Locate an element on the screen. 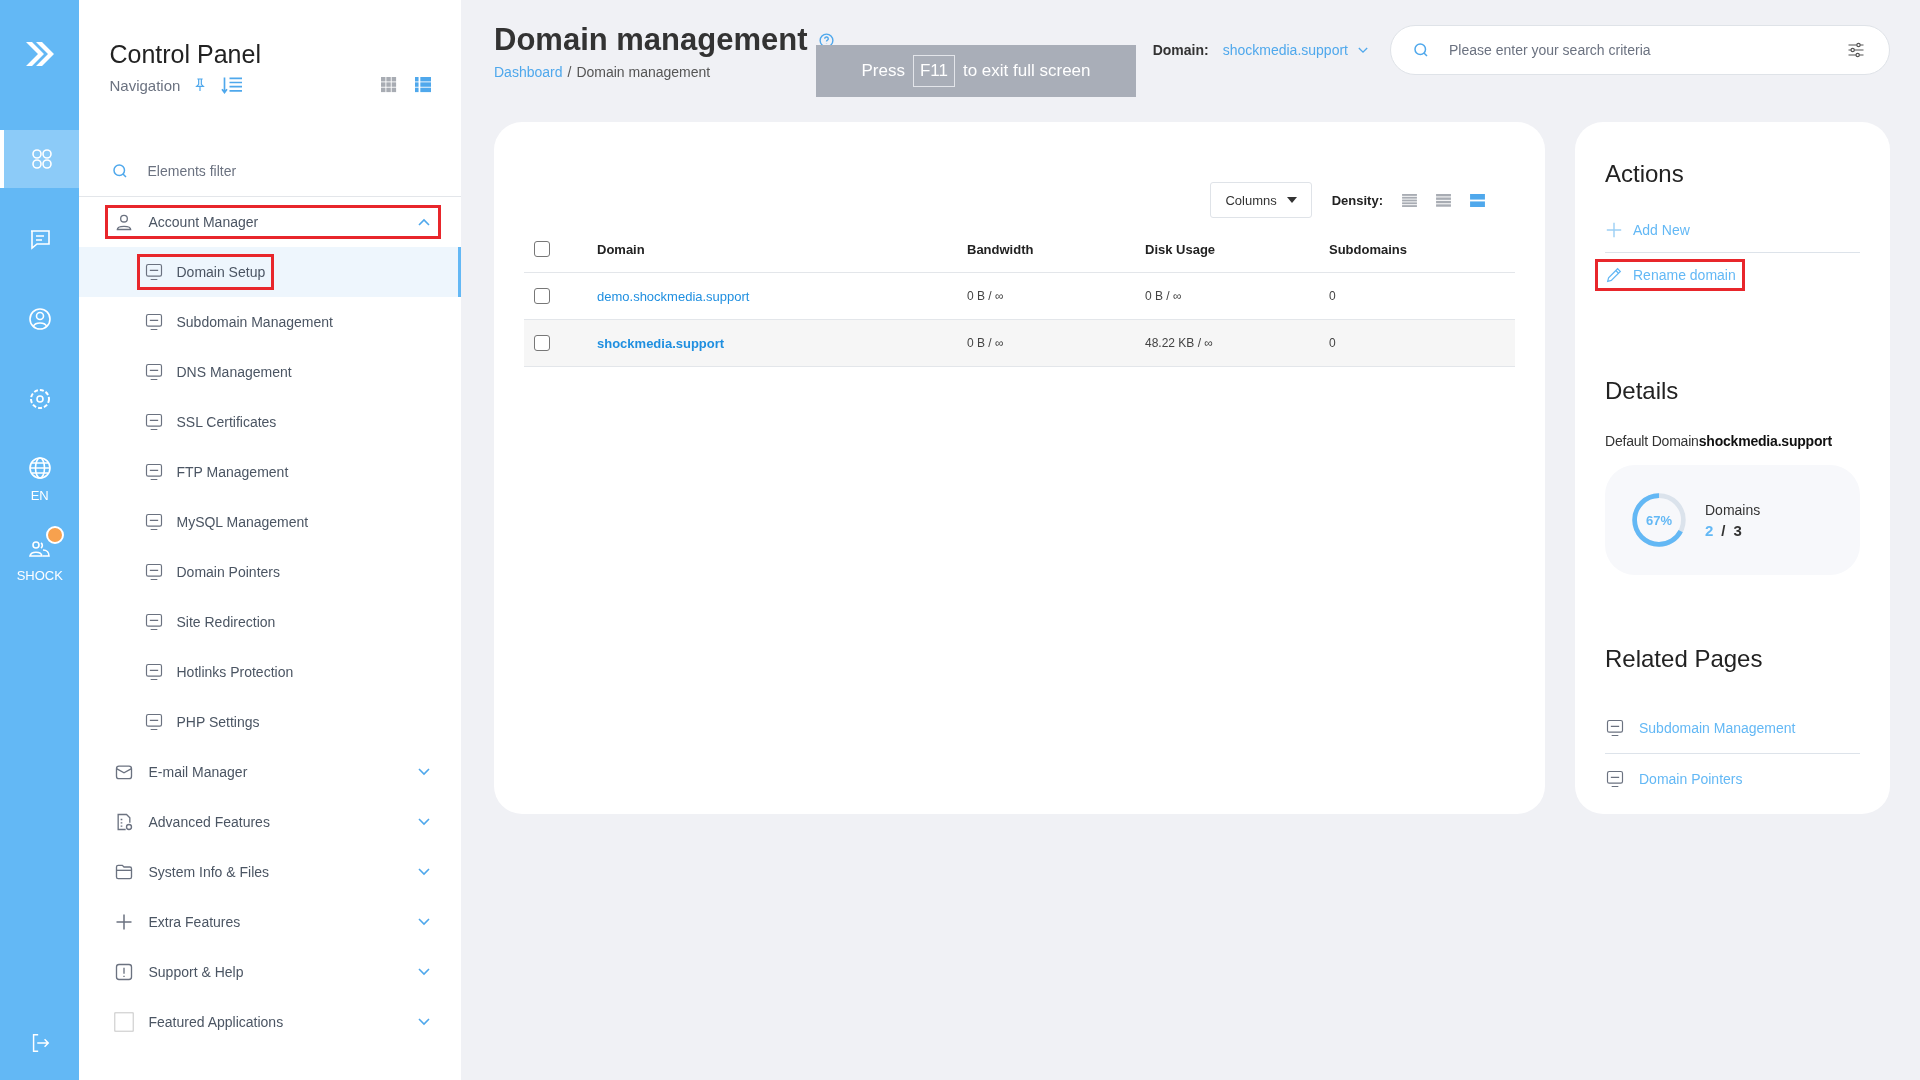  columns-button: Columns is located at coordinates (1261, 200).